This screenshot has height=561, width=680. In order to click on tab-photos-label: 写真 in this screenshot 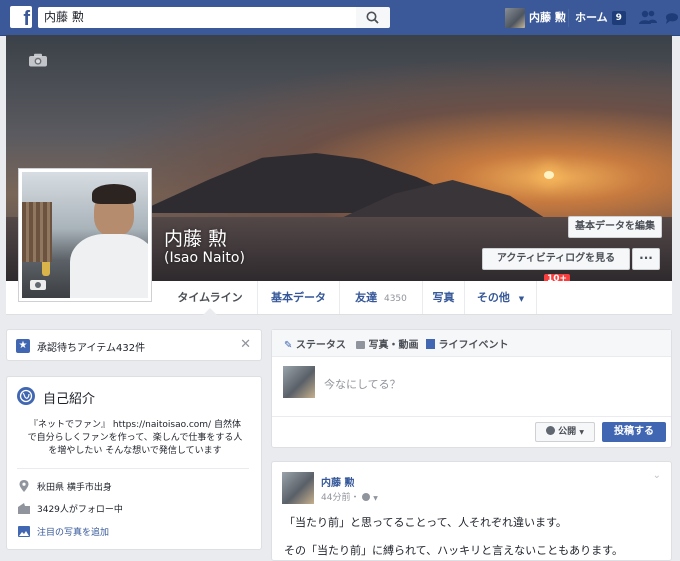, I will do `click(443, 297)`.